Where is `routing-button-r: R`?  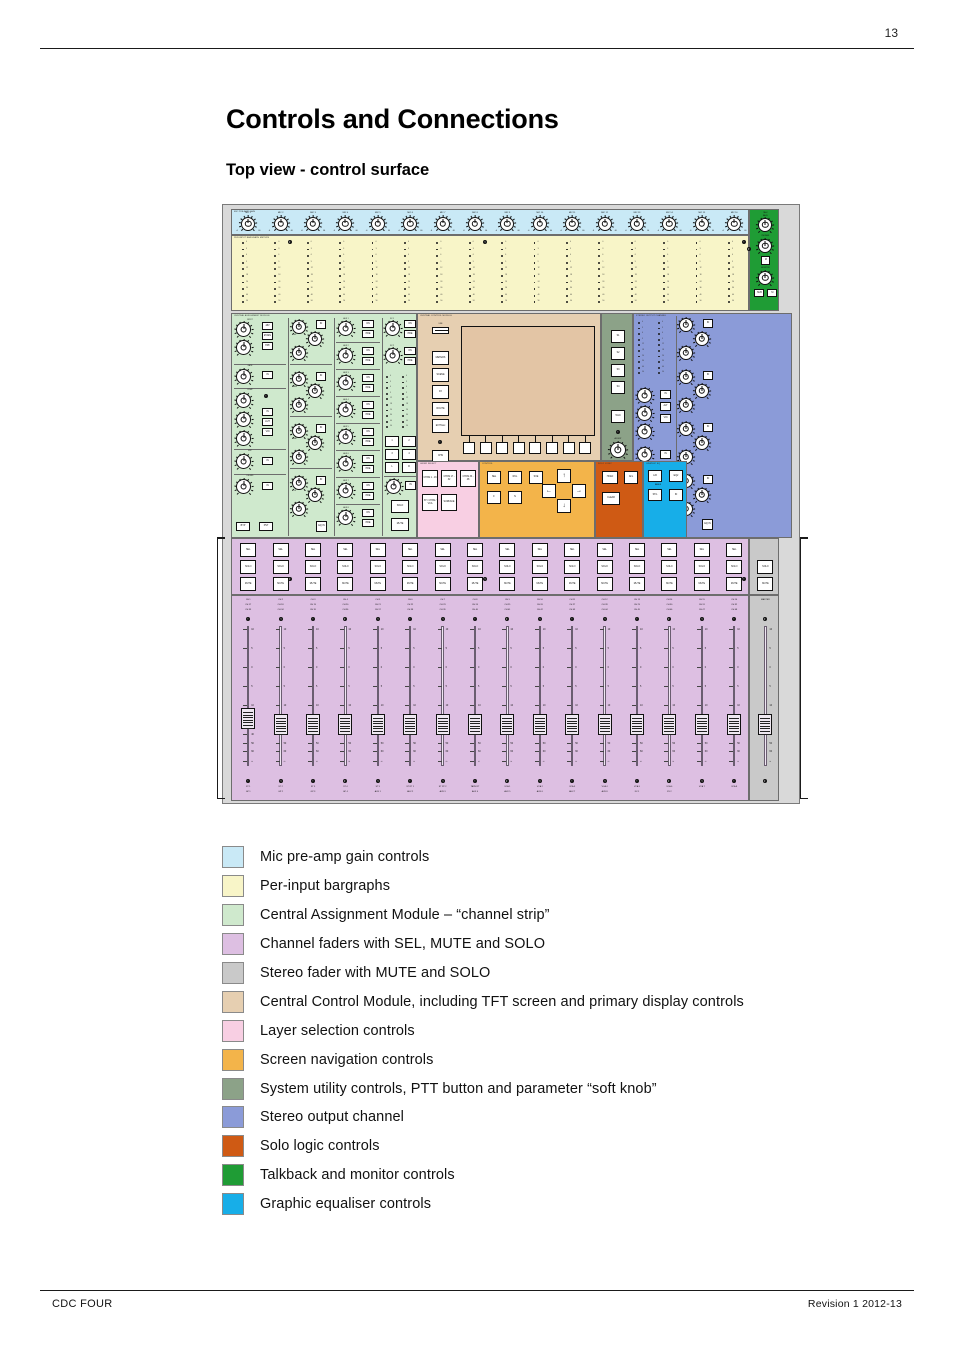
routing-button-r: R is located at coordinates (409, 467).